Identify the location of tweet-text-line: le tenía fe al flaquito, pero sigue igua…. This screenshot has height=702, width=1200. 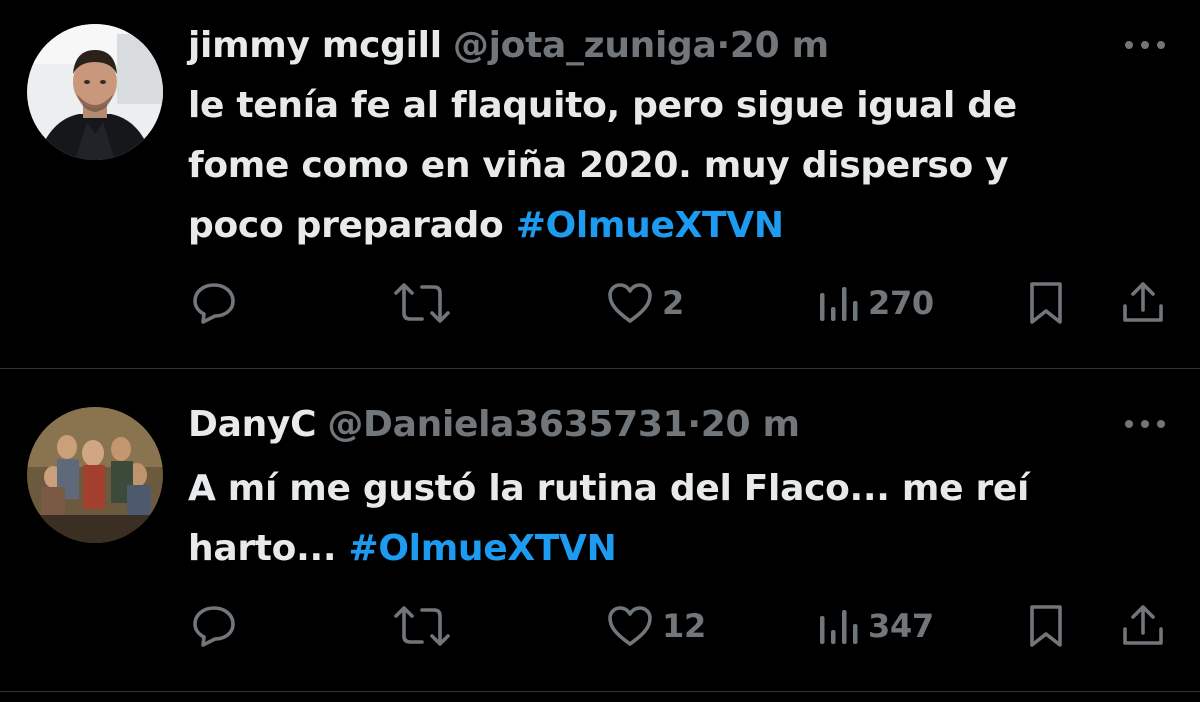
(602, 105).